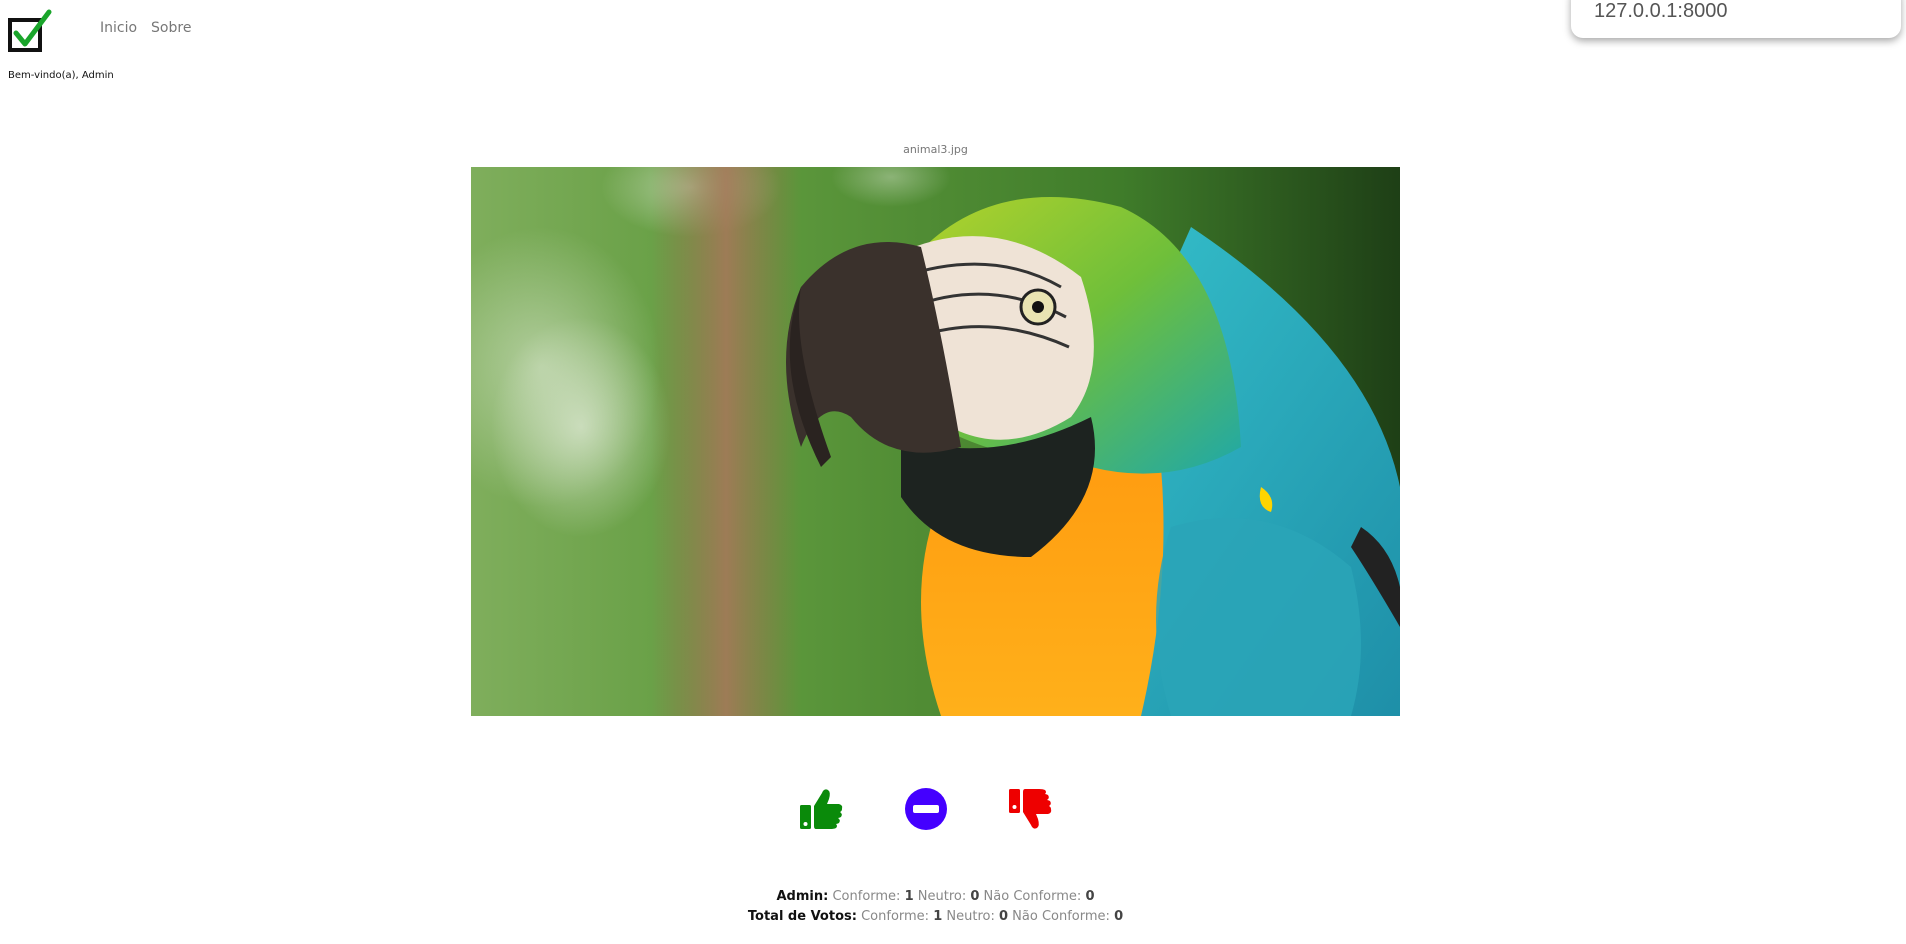 The image size is (1906, 944). I want to click on thumbs-down-icon, so click(1030, 809).